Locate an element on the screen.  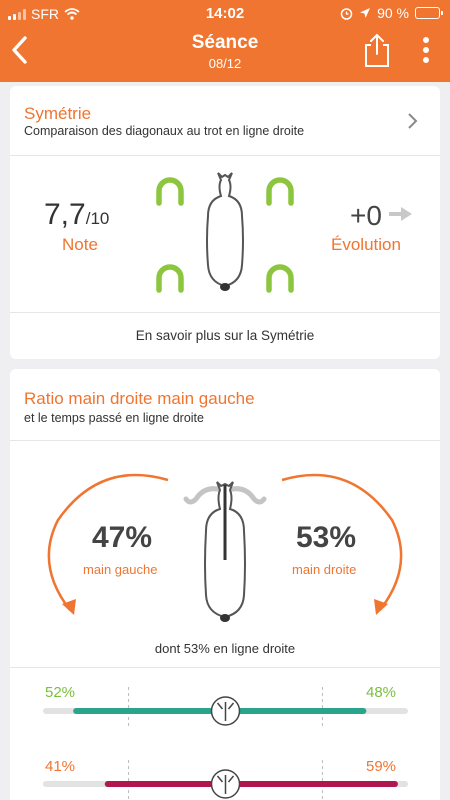
battery-icon is located at coordinates (429, 13).